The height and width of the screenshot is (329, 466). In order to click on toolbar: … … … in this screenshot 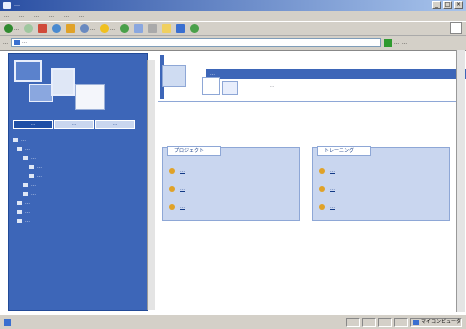, I will do `click(233, 28)`.